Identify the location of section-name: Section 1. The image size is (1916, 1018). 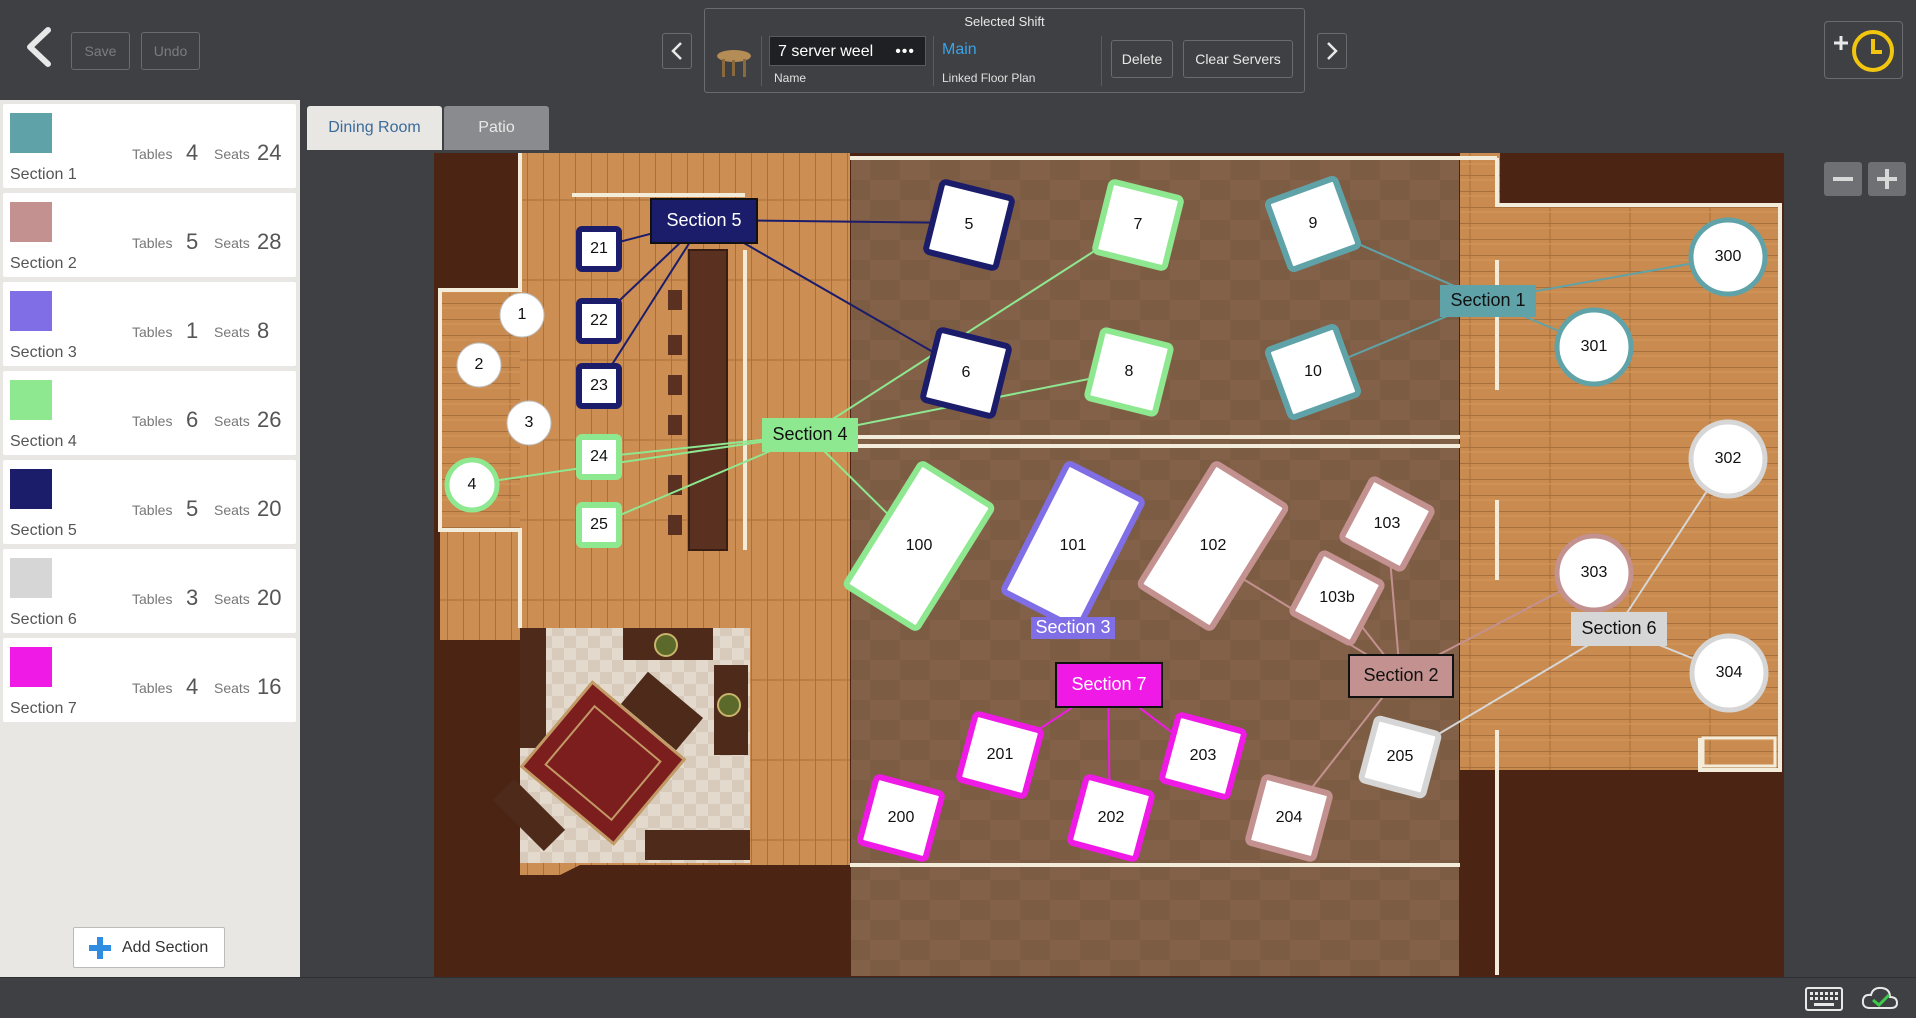
(43, 174).